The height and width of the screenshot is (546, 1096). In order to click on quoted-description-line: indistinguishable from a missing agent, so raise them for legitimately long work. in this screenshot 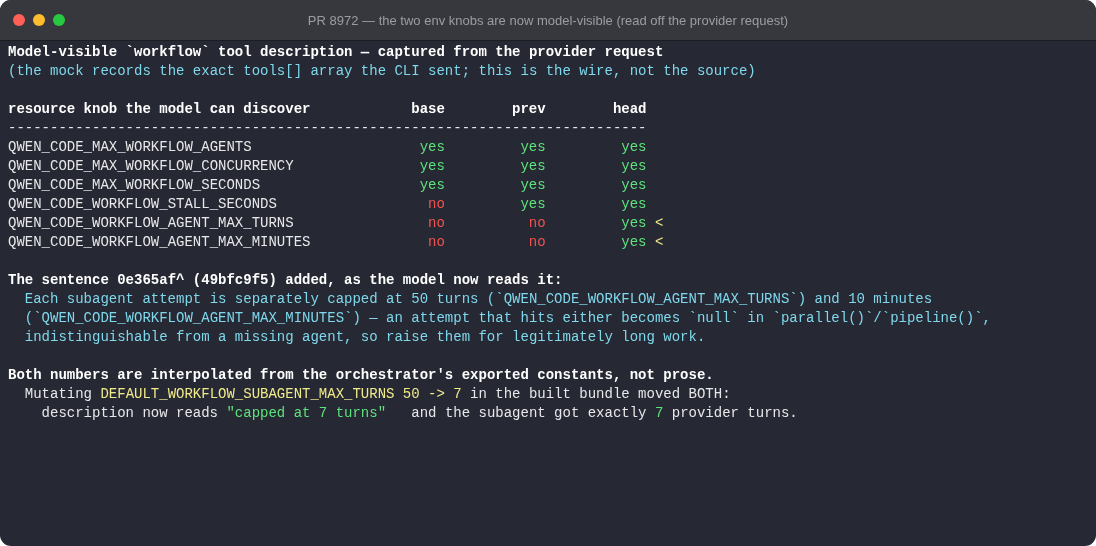, I will do `click(365, 337)`.